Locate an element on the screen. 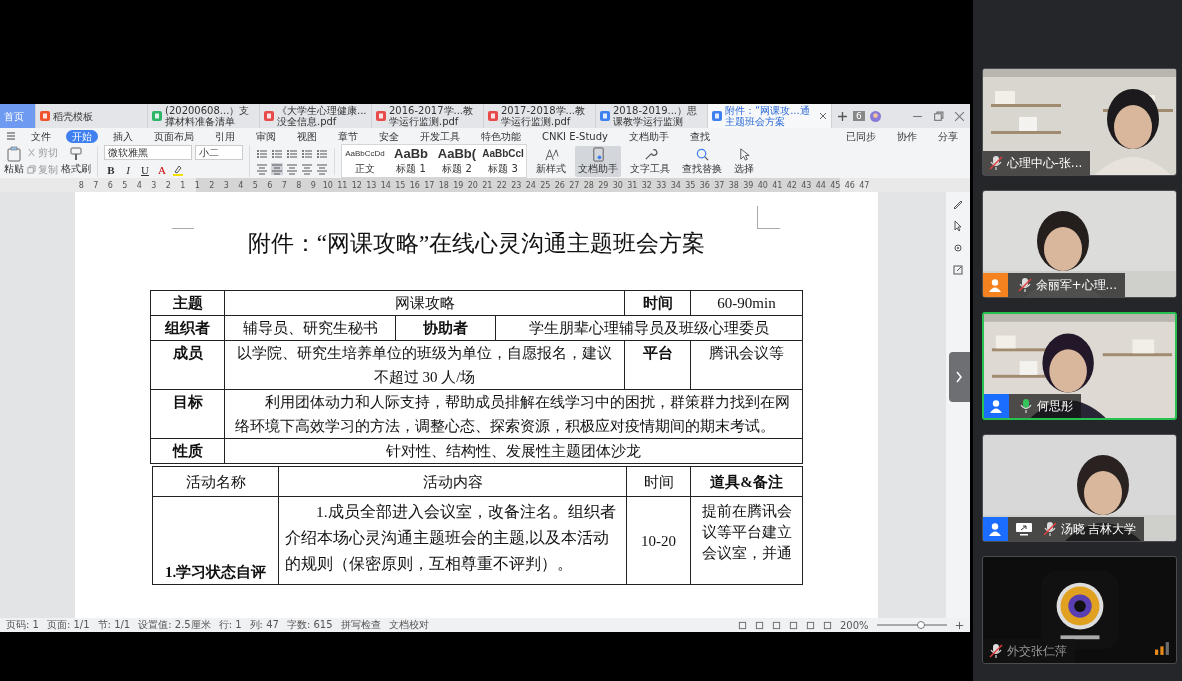  menu-tab: 引用 is located at coordinates (225, 136).